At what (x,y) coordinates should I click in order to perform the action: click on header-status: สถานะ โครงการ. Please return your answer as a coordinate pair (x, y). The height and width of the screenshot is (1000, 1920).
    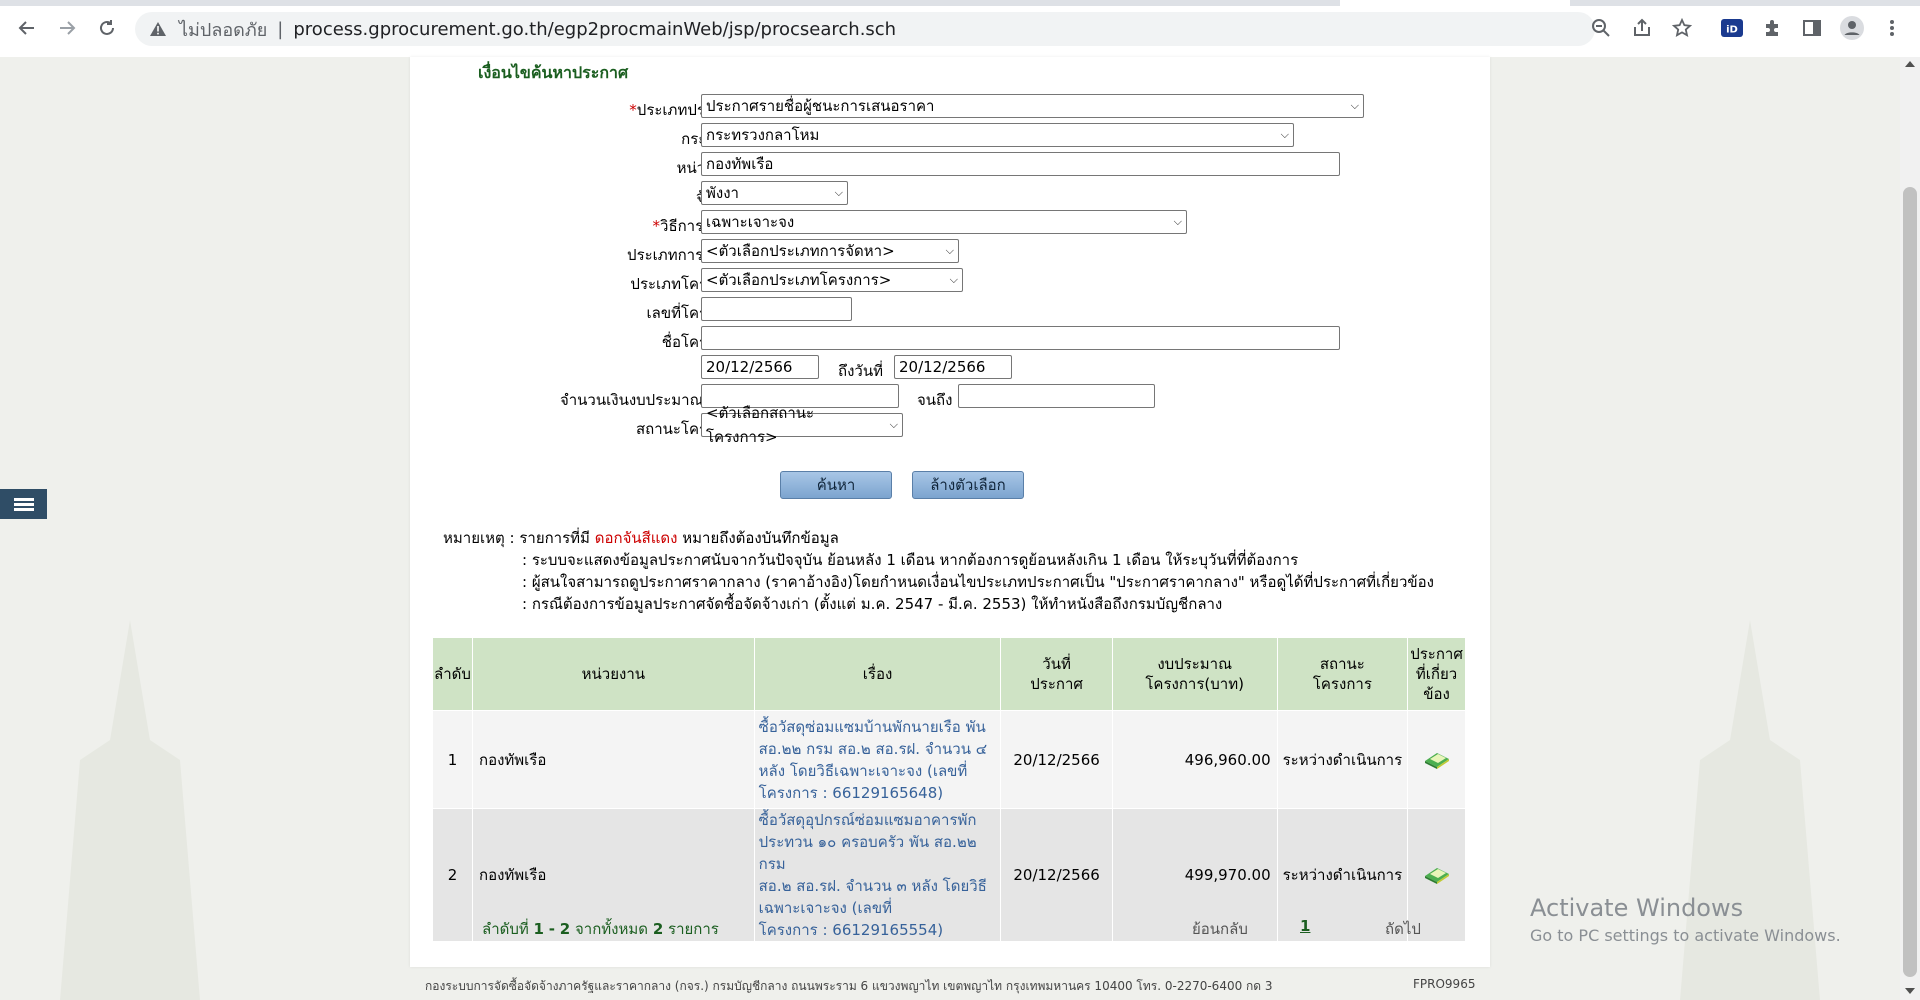
    Looking at the image, I should click on (1342, 674).